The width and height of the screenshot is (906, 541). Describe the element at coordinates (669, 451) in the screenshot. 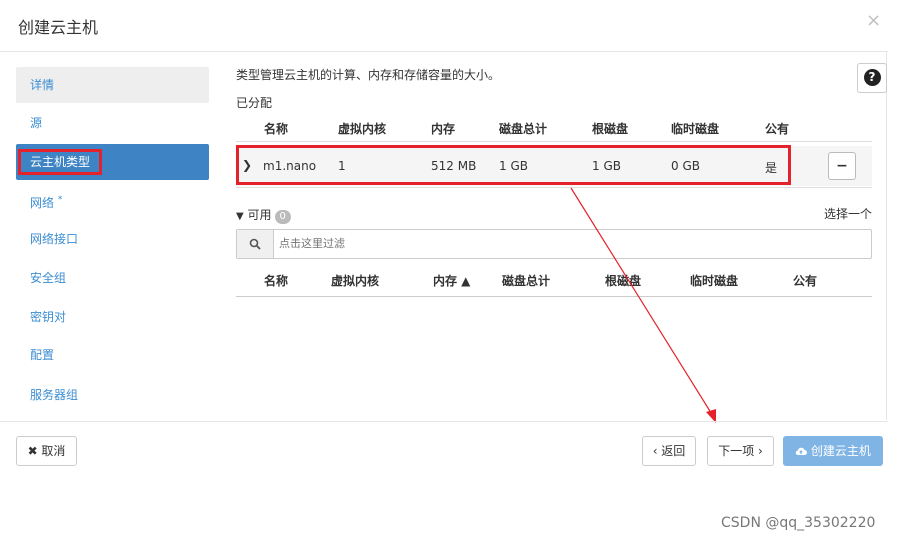

I see `back-button: ‹ 返回` at that location.